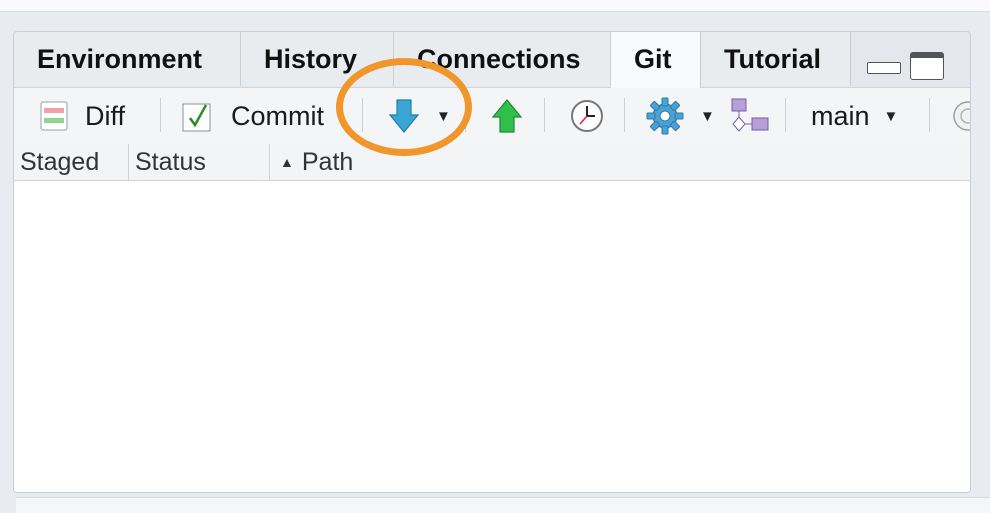  Describe the element at coordinates (54, 116) in the screenshot. I see `diff-icon` at that location.